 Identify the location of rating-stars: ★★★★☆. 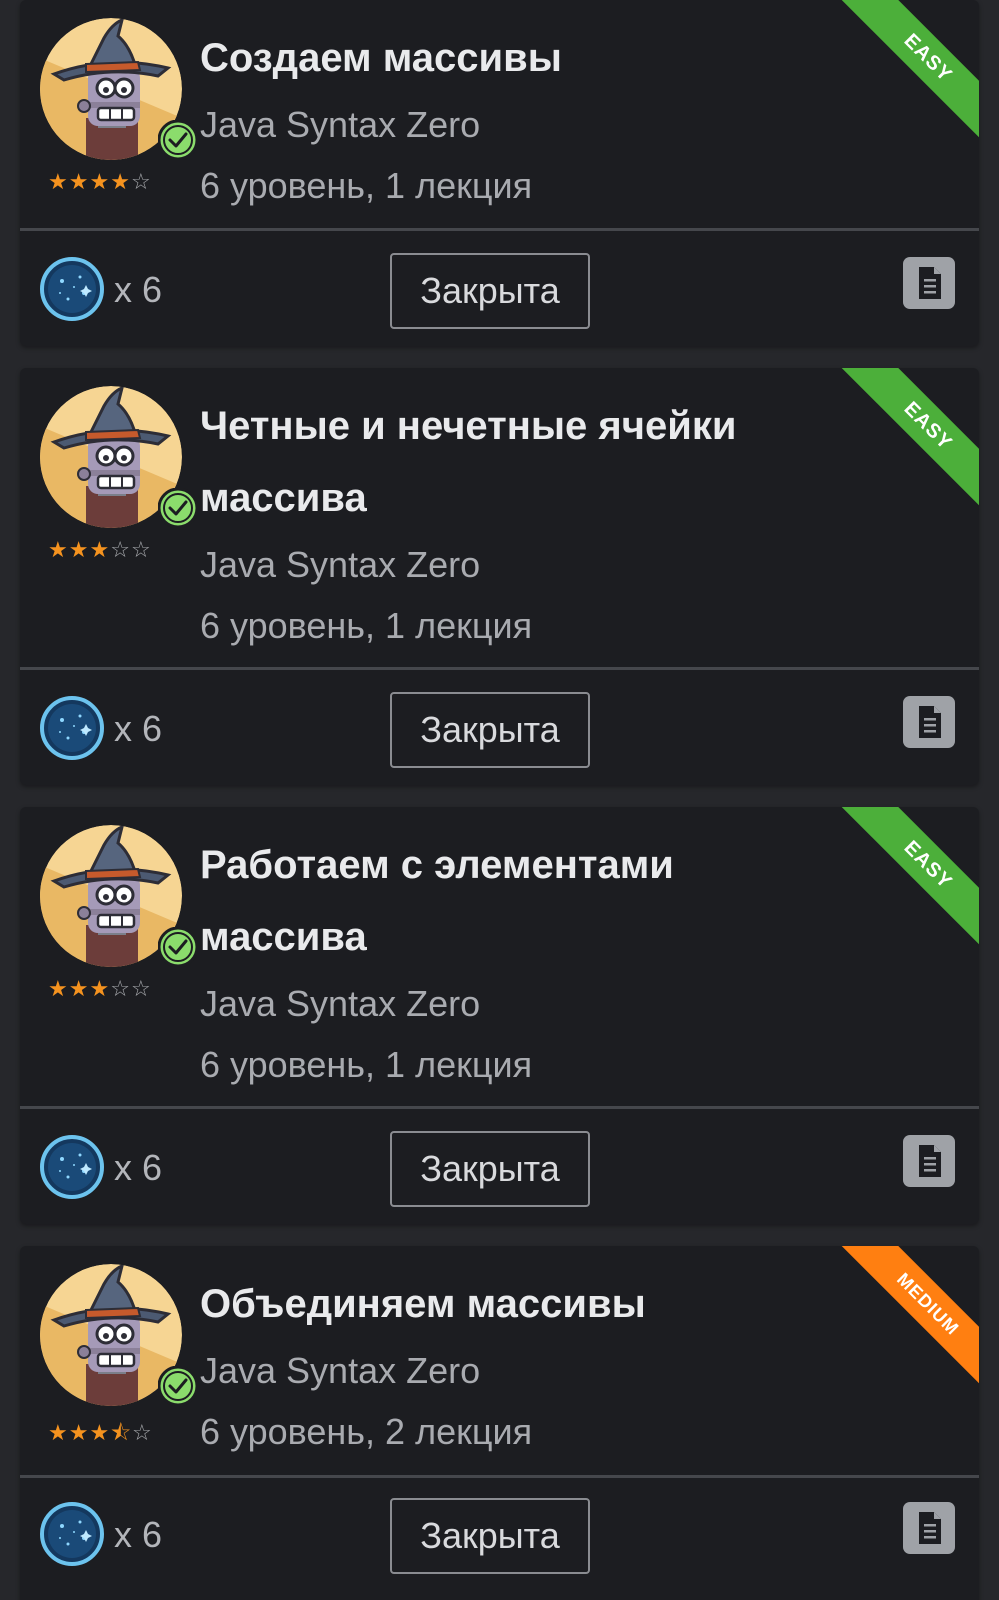
(100, 182).